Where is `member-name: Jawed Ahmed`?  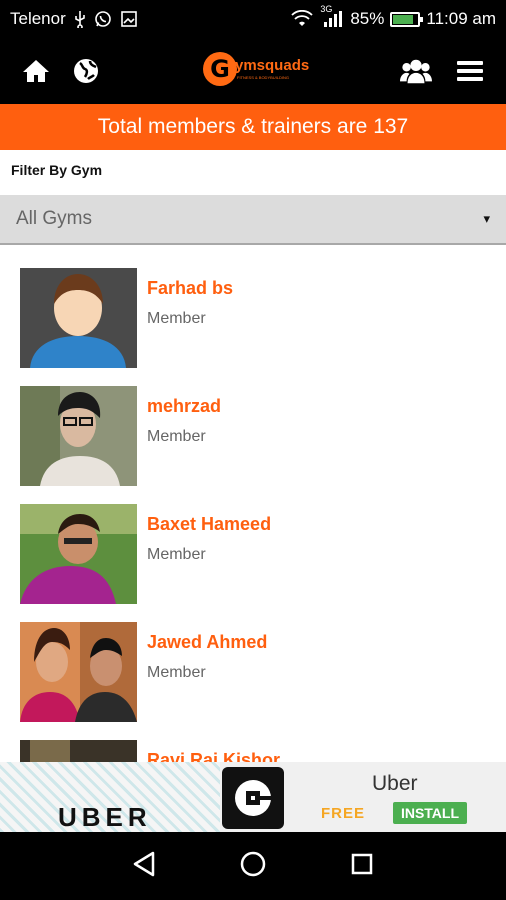 member-name: Jawed Ahmed is located at coordinates (207, 642).